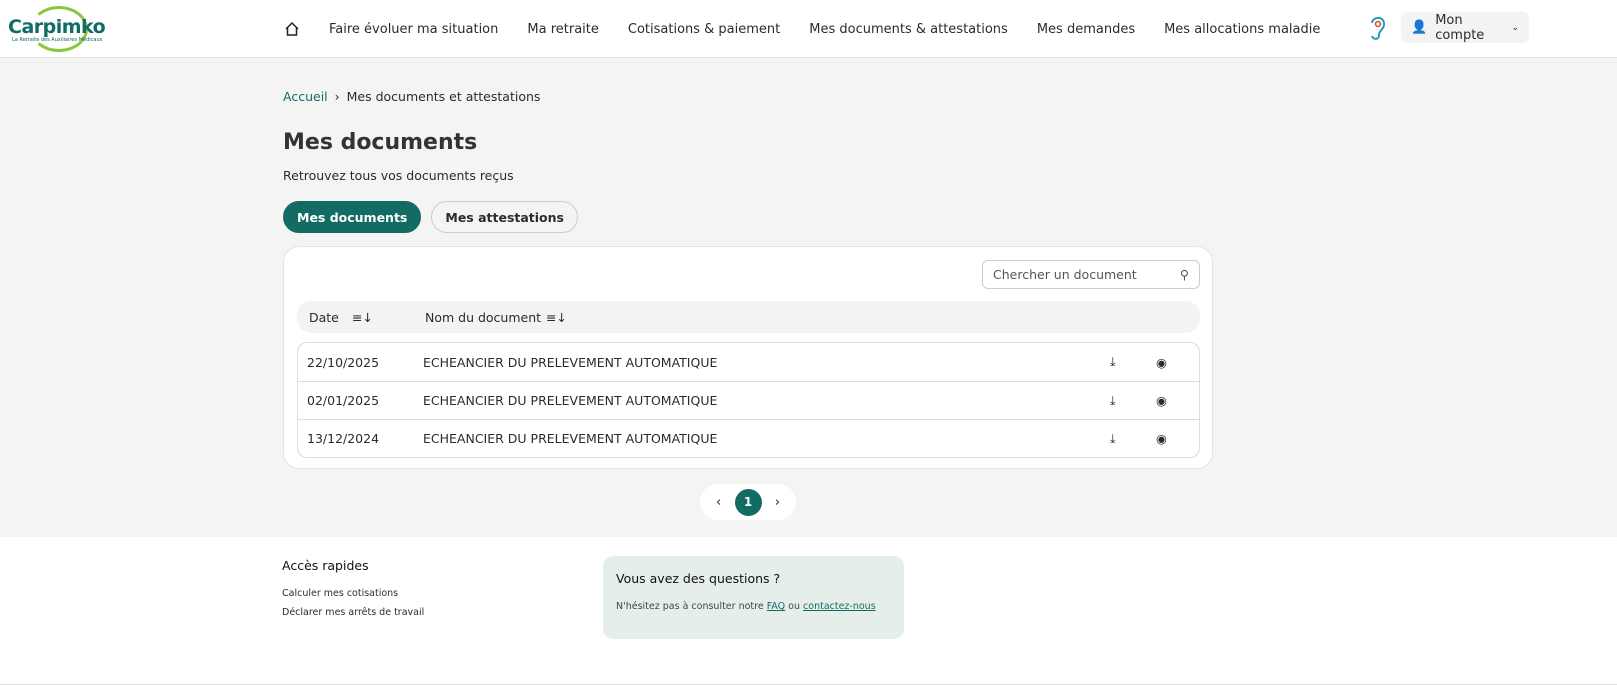  I want to click on page-title: Mes documents, so click(380, 142).